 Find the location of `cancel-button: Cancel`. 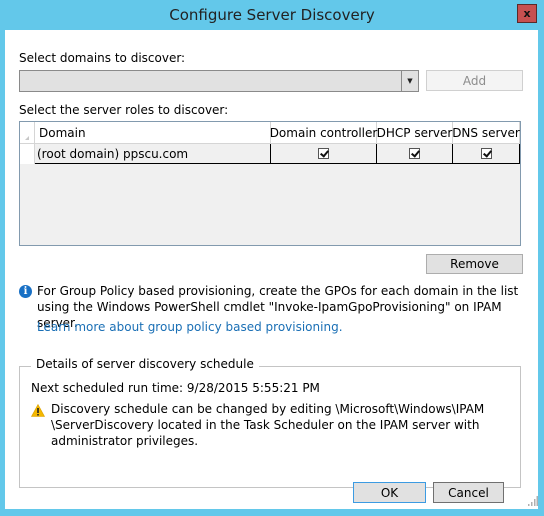

cancel-button: Cancel is located at coordinates (468, 492).